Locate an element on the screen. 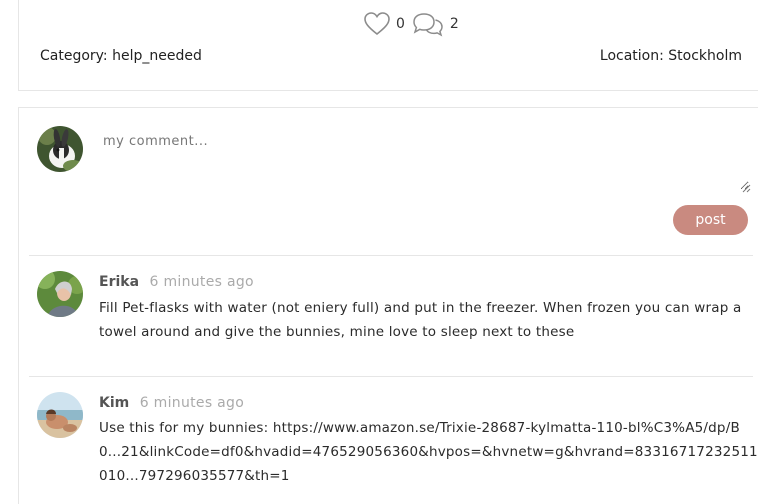 Image resolution: width=758 pixels, height=504 pixels. post-reactions: 0 2 is located at coordinates (414, 24).